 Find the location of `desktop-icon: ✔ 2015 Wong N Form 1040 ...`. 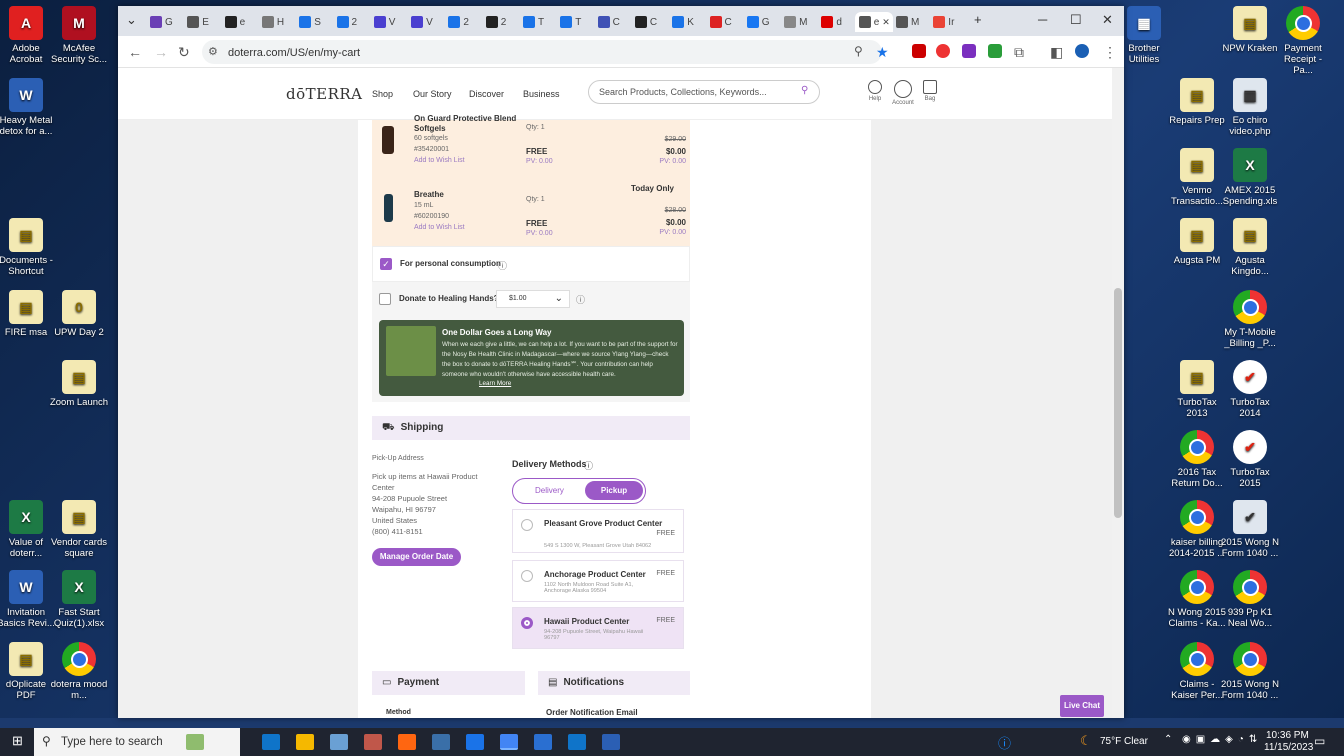

desktop-icon: ✔ 2015 Wong N Form 1040 ... is located at coordinates (1250, 529).